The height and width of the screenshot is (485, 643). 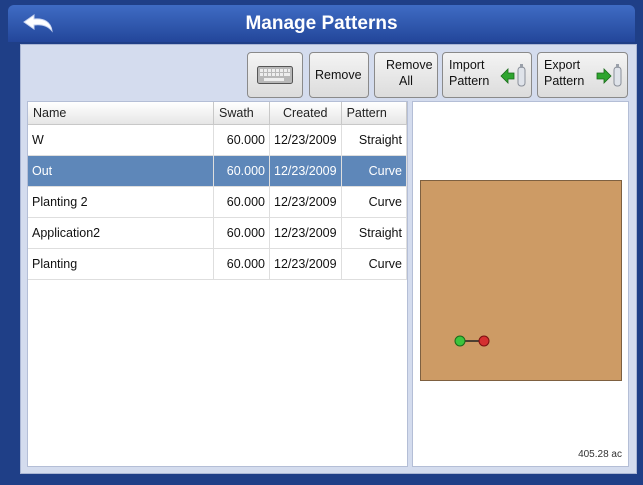 I want to click on export-label-line2: Pattern, so click(x=564, y=81).